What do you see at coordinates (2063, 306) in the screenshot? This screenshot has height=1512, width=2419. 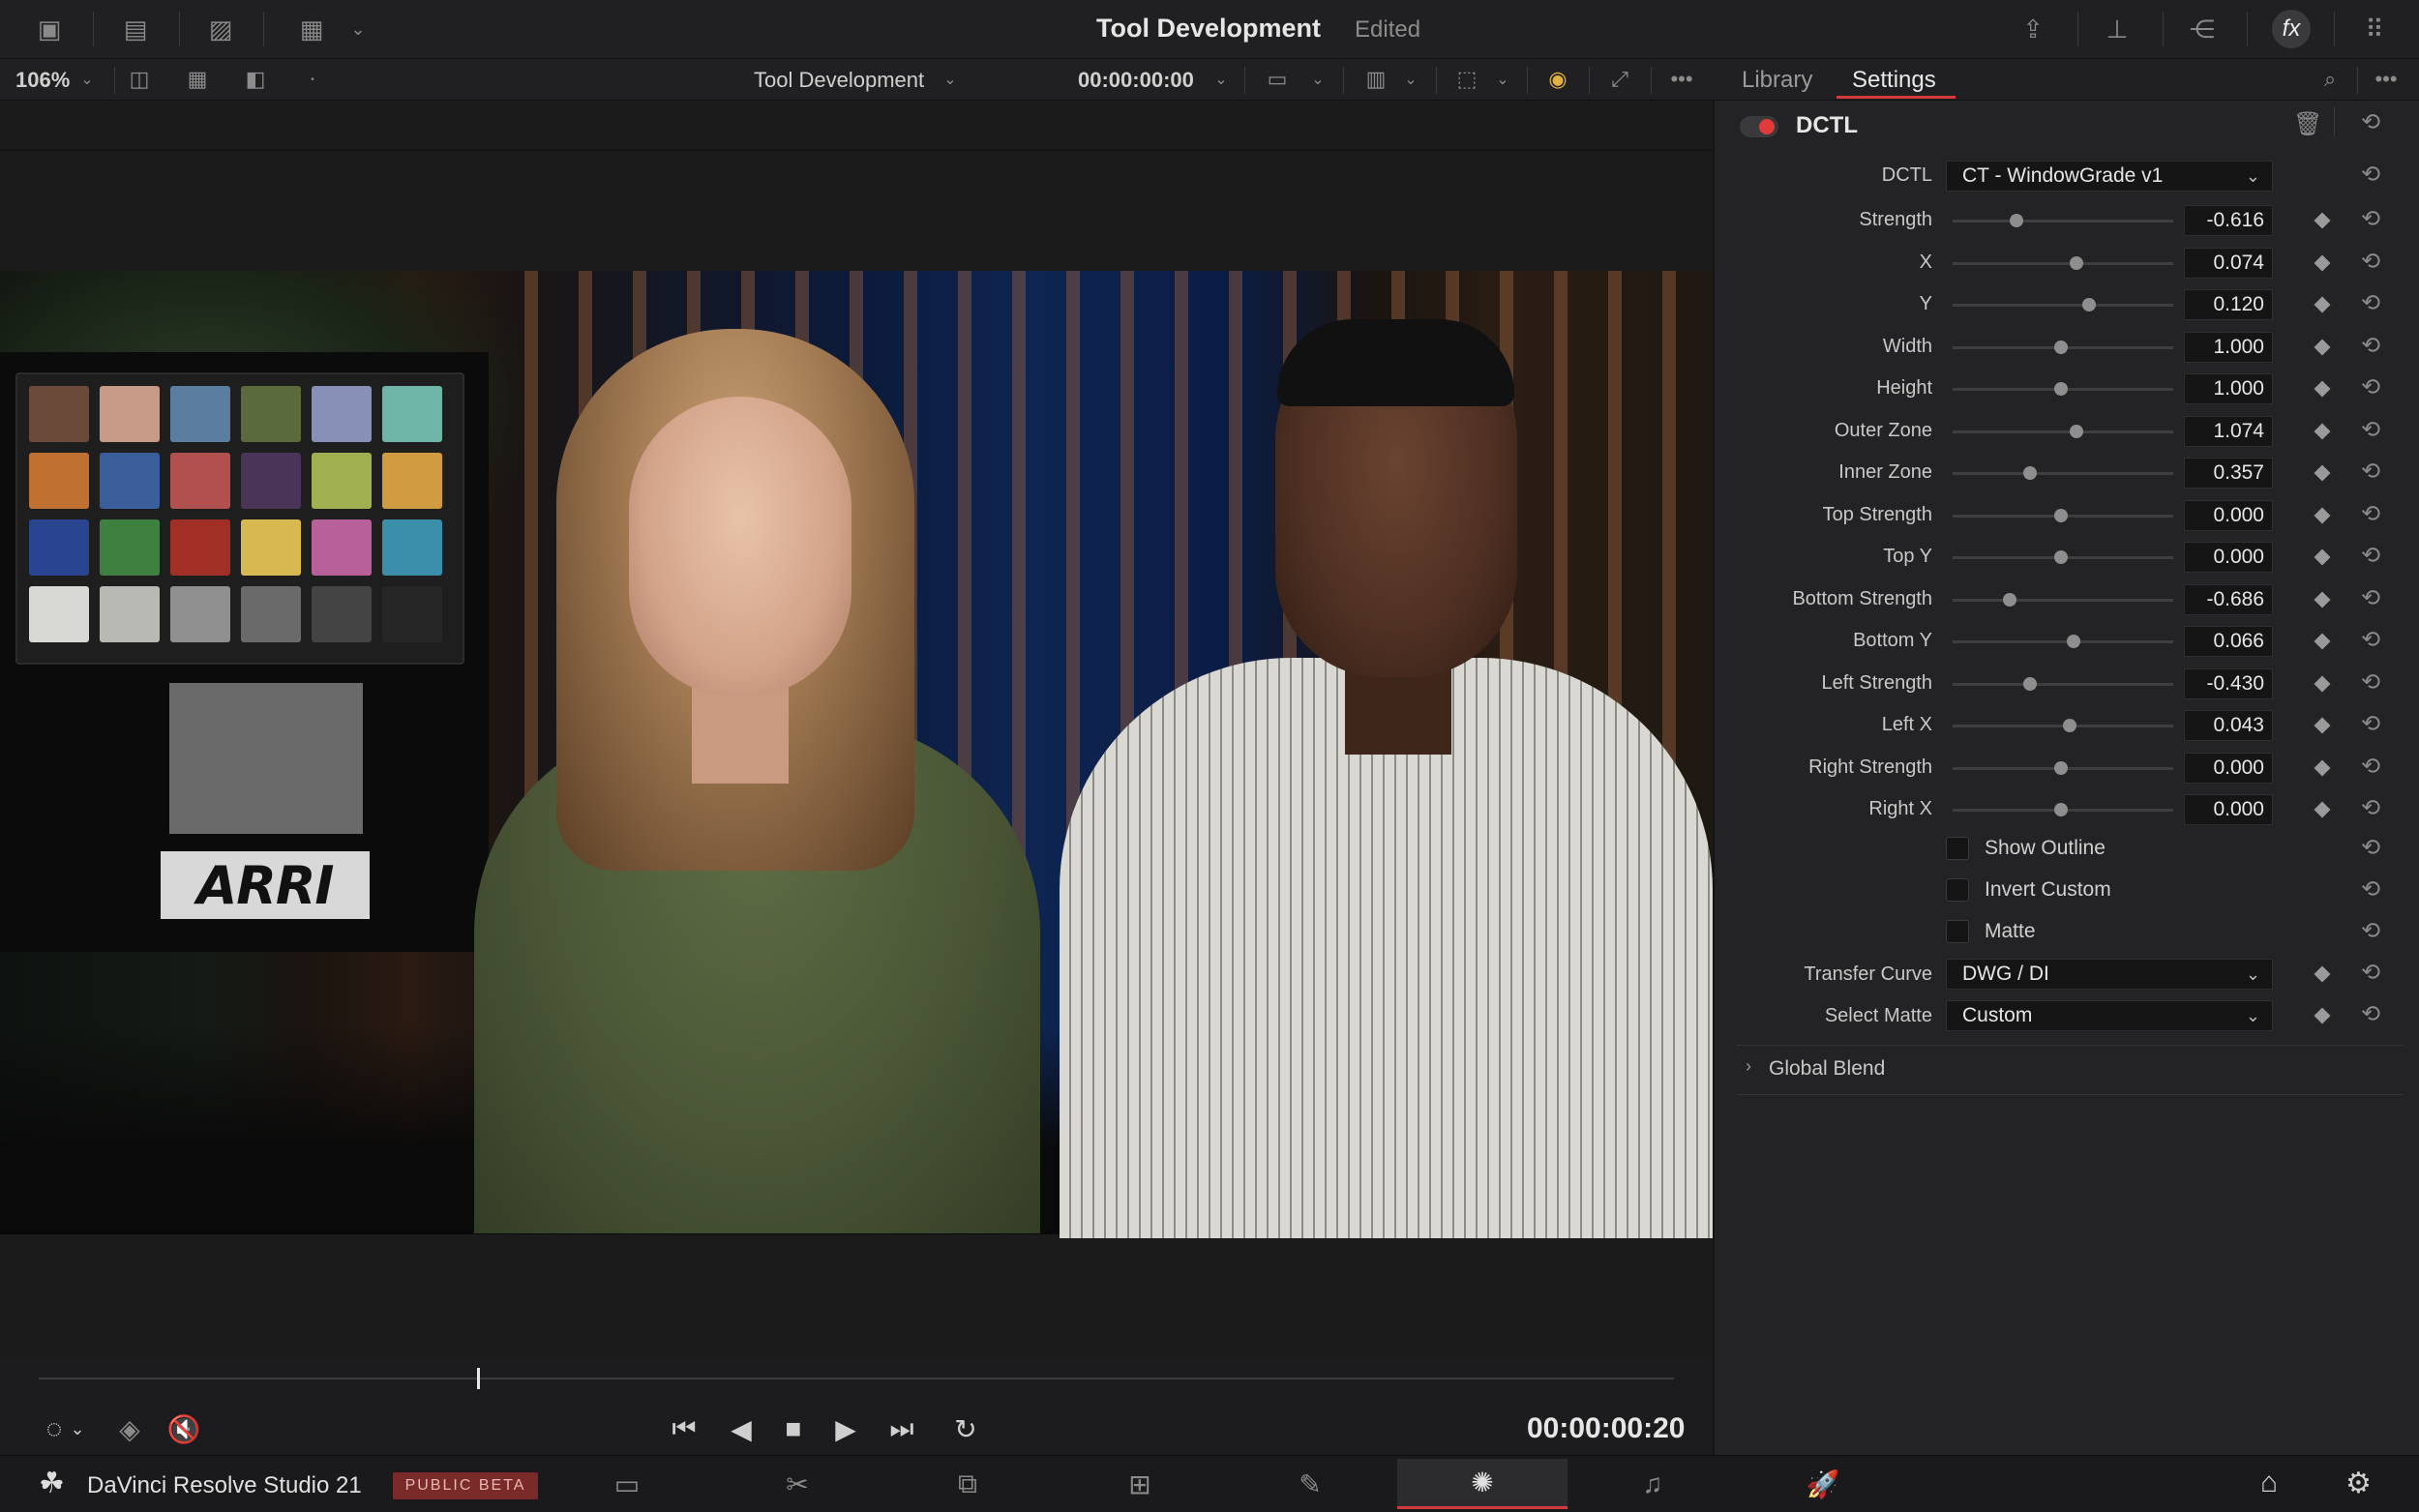 I see `y-slider` at bounding box center [2063, 306].